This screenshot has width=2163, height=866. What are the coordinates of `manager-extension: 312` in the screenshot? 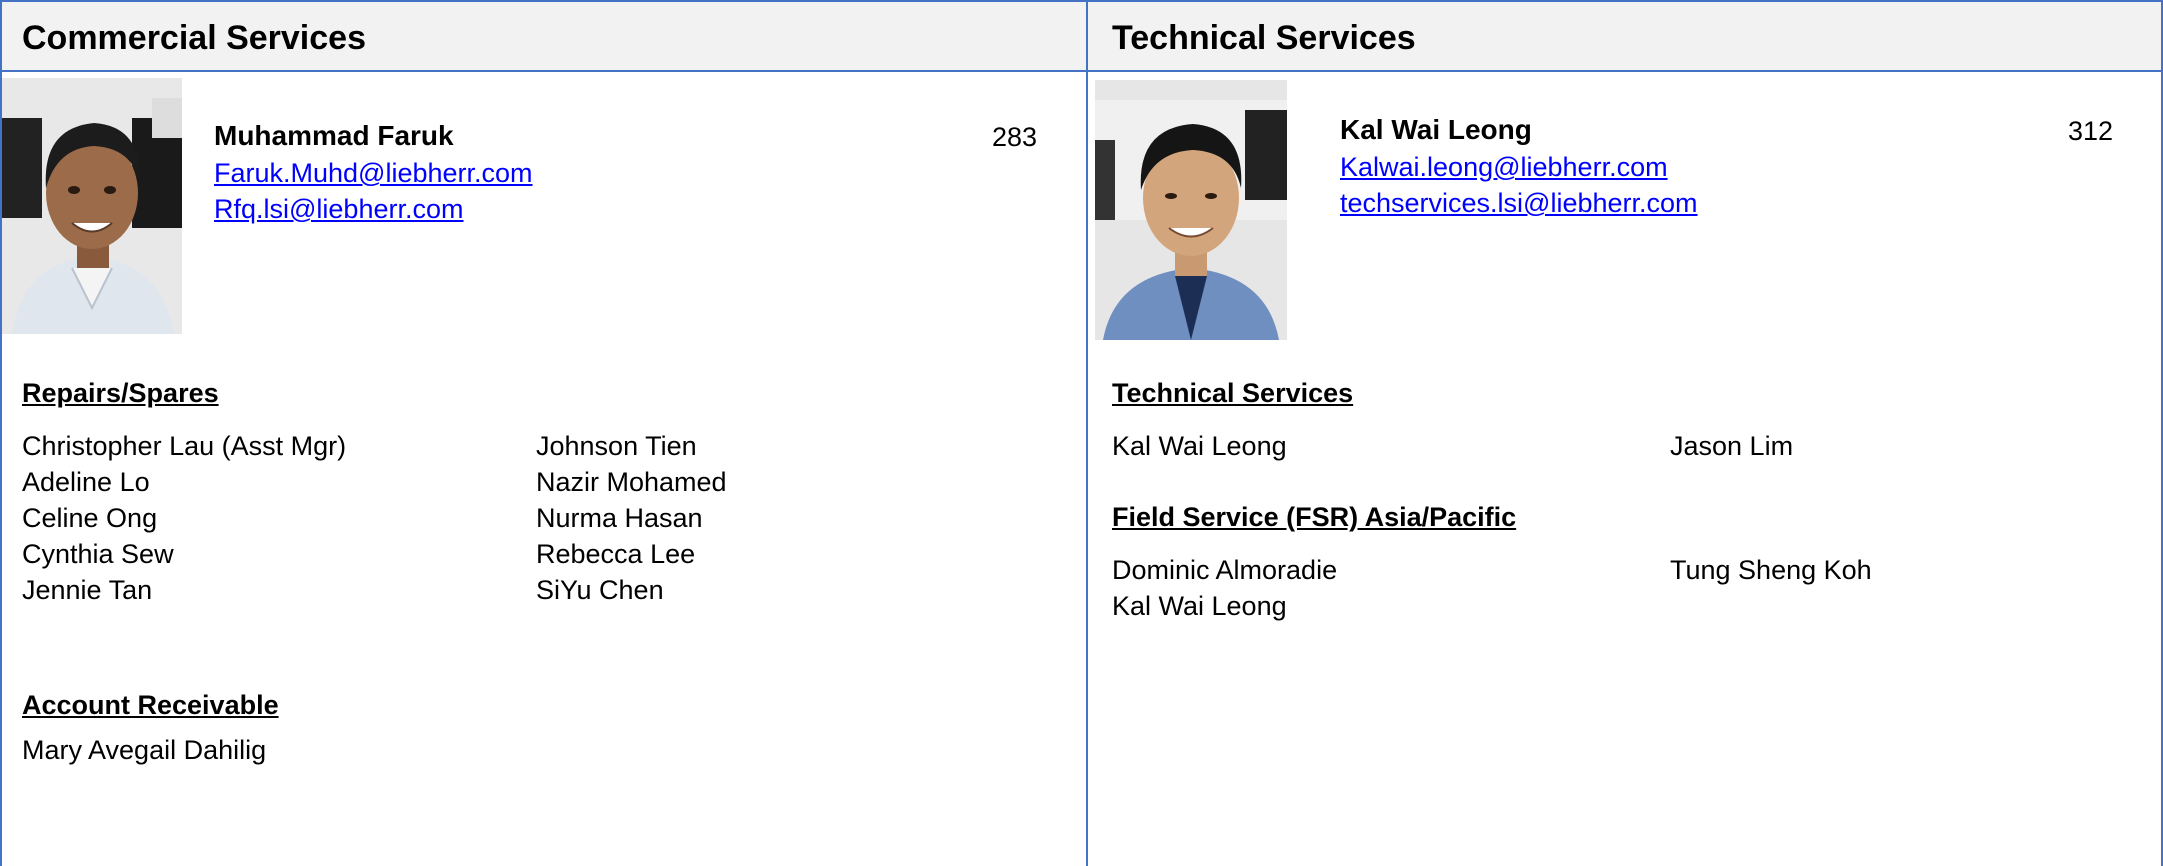 It's located at (2091, 131).